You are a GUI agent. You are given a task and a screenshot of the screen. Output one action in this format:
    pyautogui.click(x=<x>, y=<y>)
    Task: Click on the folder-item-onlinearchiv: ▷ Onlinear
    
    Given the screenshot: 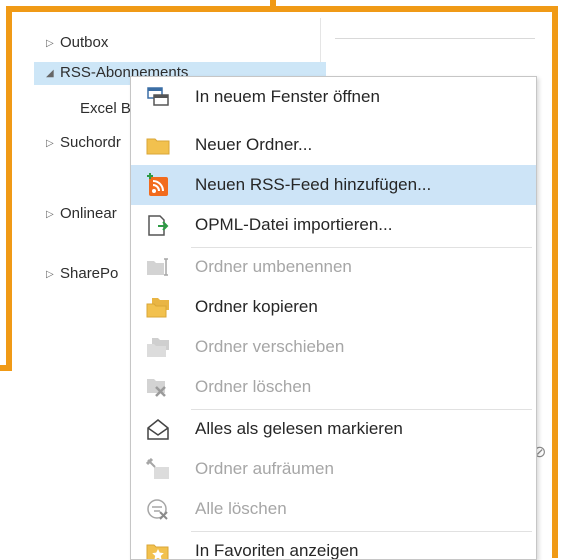 What is the action you would take?
    pyautogui.click(x=81, y=214)
    